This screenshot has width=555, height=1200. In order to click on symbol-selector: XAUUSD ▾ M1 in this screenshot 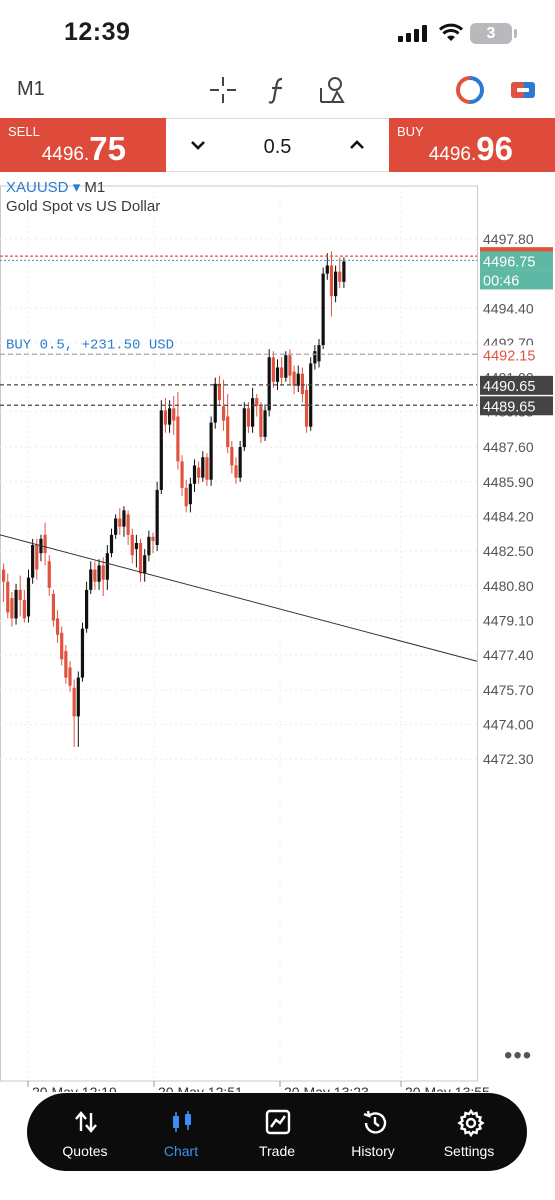, I will do `click(55, 187)`.